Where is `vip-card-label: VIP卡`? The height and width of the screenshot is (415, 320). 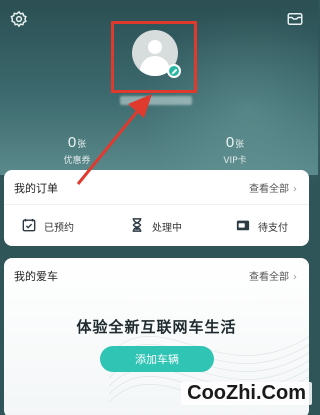
vip-card-label: VIP卡 is located at coordinates (235, 161).